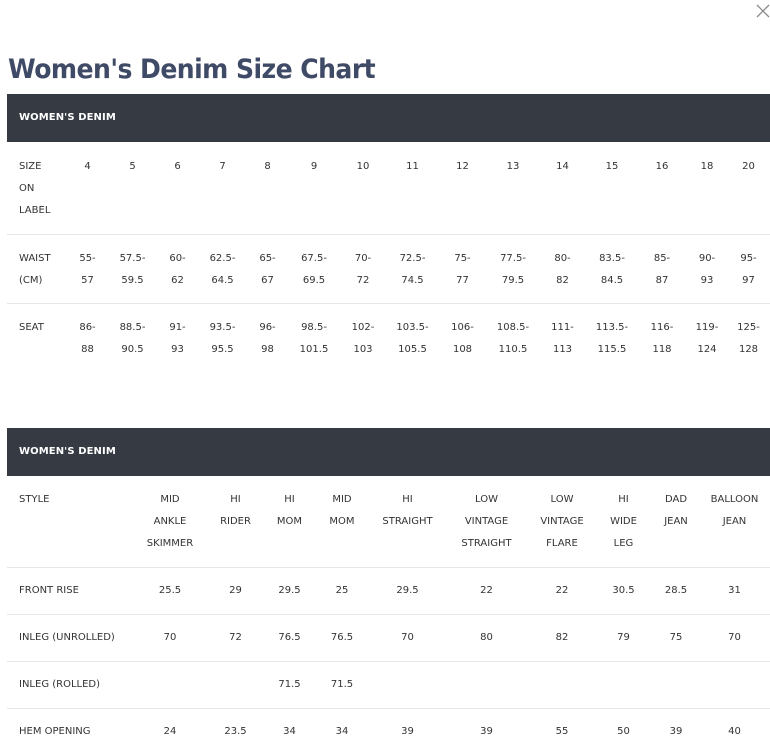 The image size is (770, 755). What do you see at coordinates (342, 522) in the screenshot?
I see `table-cell: MID MOM` at bounding box center [342, 522].